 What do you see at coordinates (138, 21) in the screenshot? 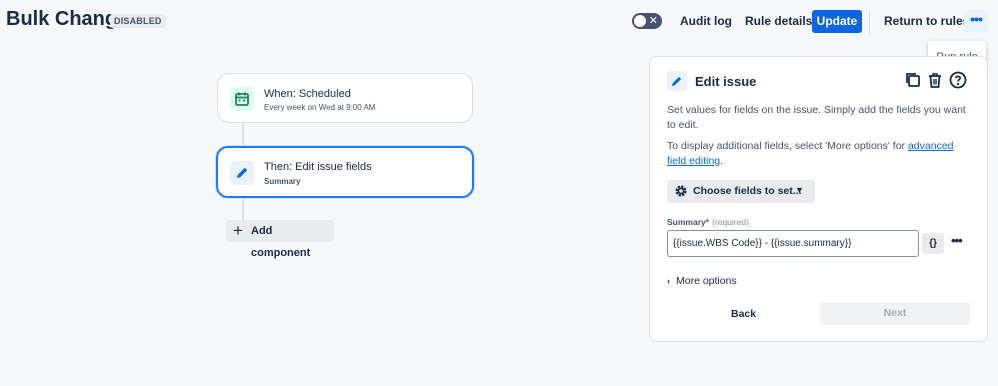
I see `status-badge: DISABLED` at bounding box center [138, 21].